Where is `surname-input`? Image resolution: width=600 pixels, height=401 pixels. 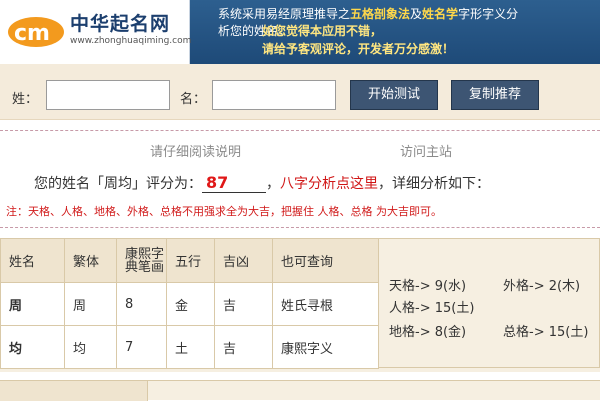 surname-input is located at coordinates (108, 95).